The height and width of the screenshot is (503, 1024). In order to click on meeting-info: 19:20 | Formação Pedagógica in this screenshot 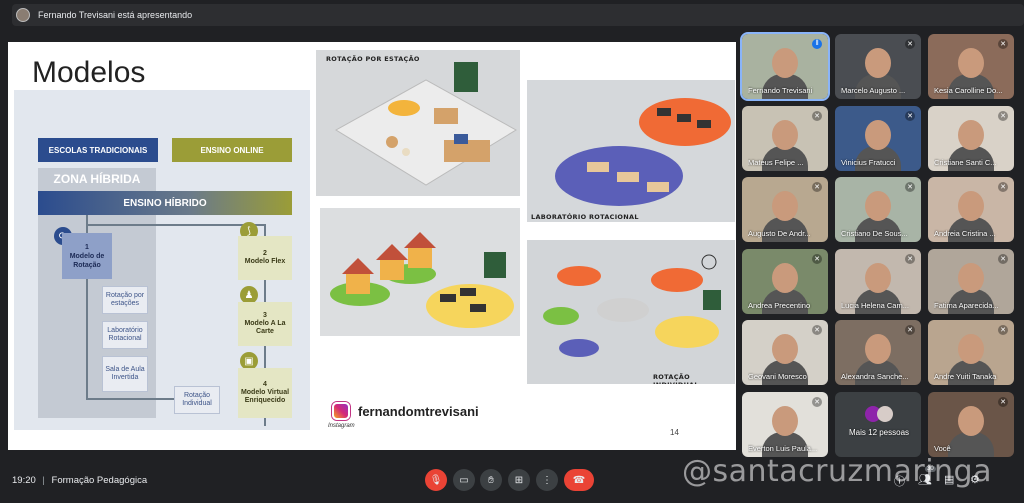, I will do `click(79, 480)`.